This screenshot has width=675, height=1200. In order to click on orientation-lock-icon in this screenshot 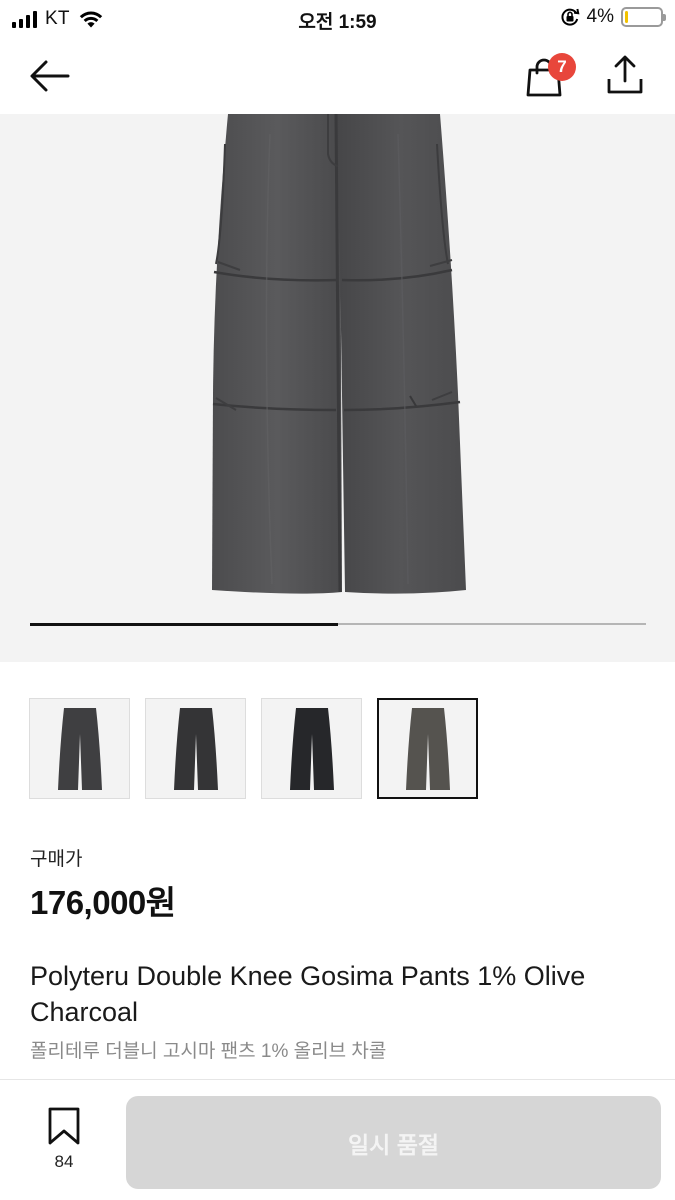, I will do `click(569, 17)`.